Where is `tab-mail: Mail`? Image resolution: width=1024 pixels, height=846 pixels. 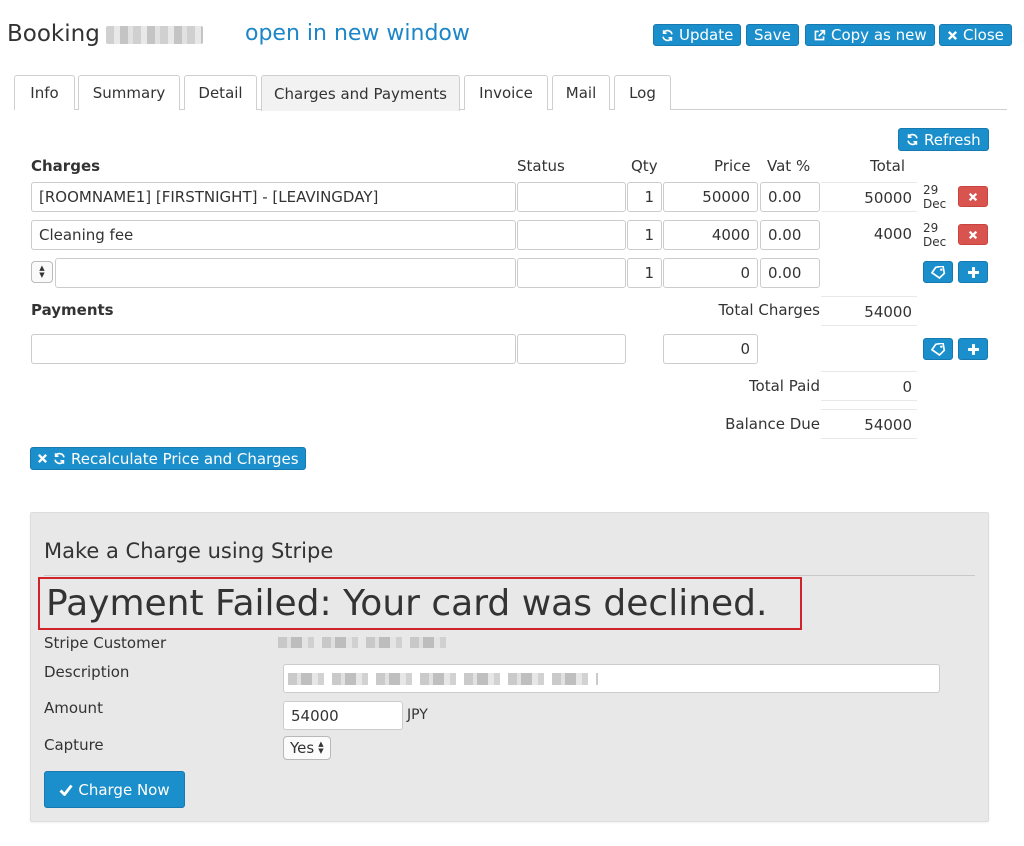
tab-mail: Mail is located at coordinates (581, 92).